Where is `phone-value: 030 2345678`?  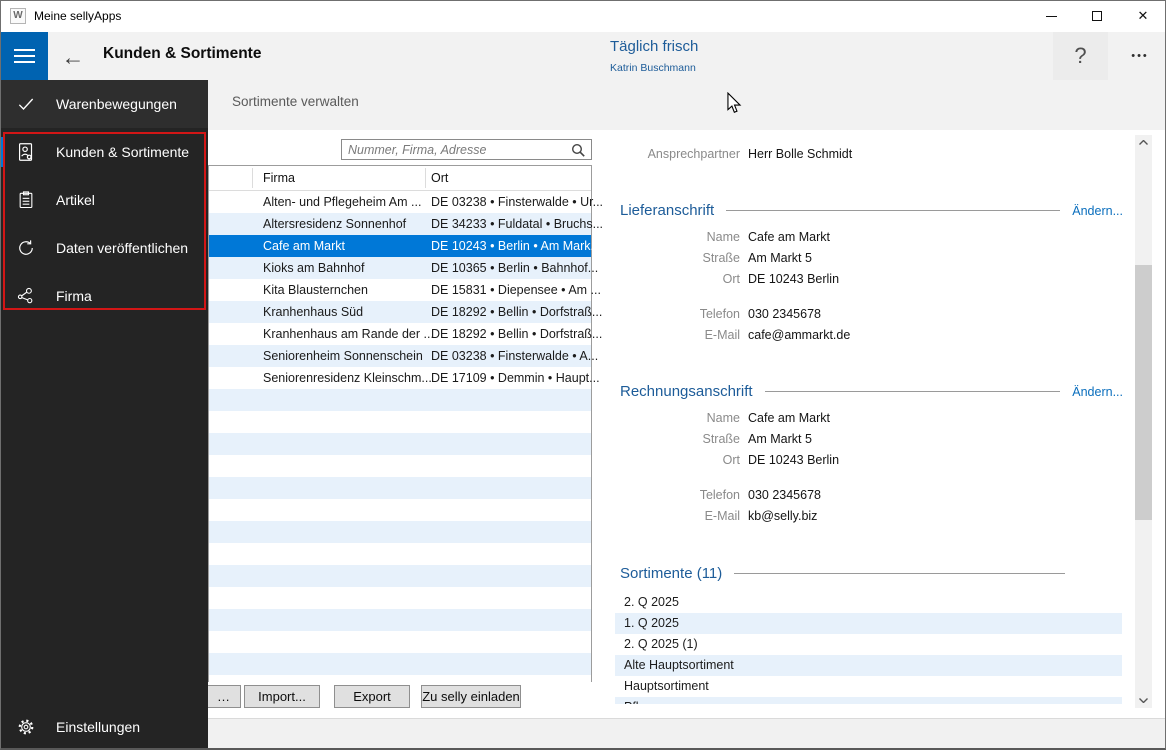
phone-value: 030 2345678 is located at coordinates (784, 495).